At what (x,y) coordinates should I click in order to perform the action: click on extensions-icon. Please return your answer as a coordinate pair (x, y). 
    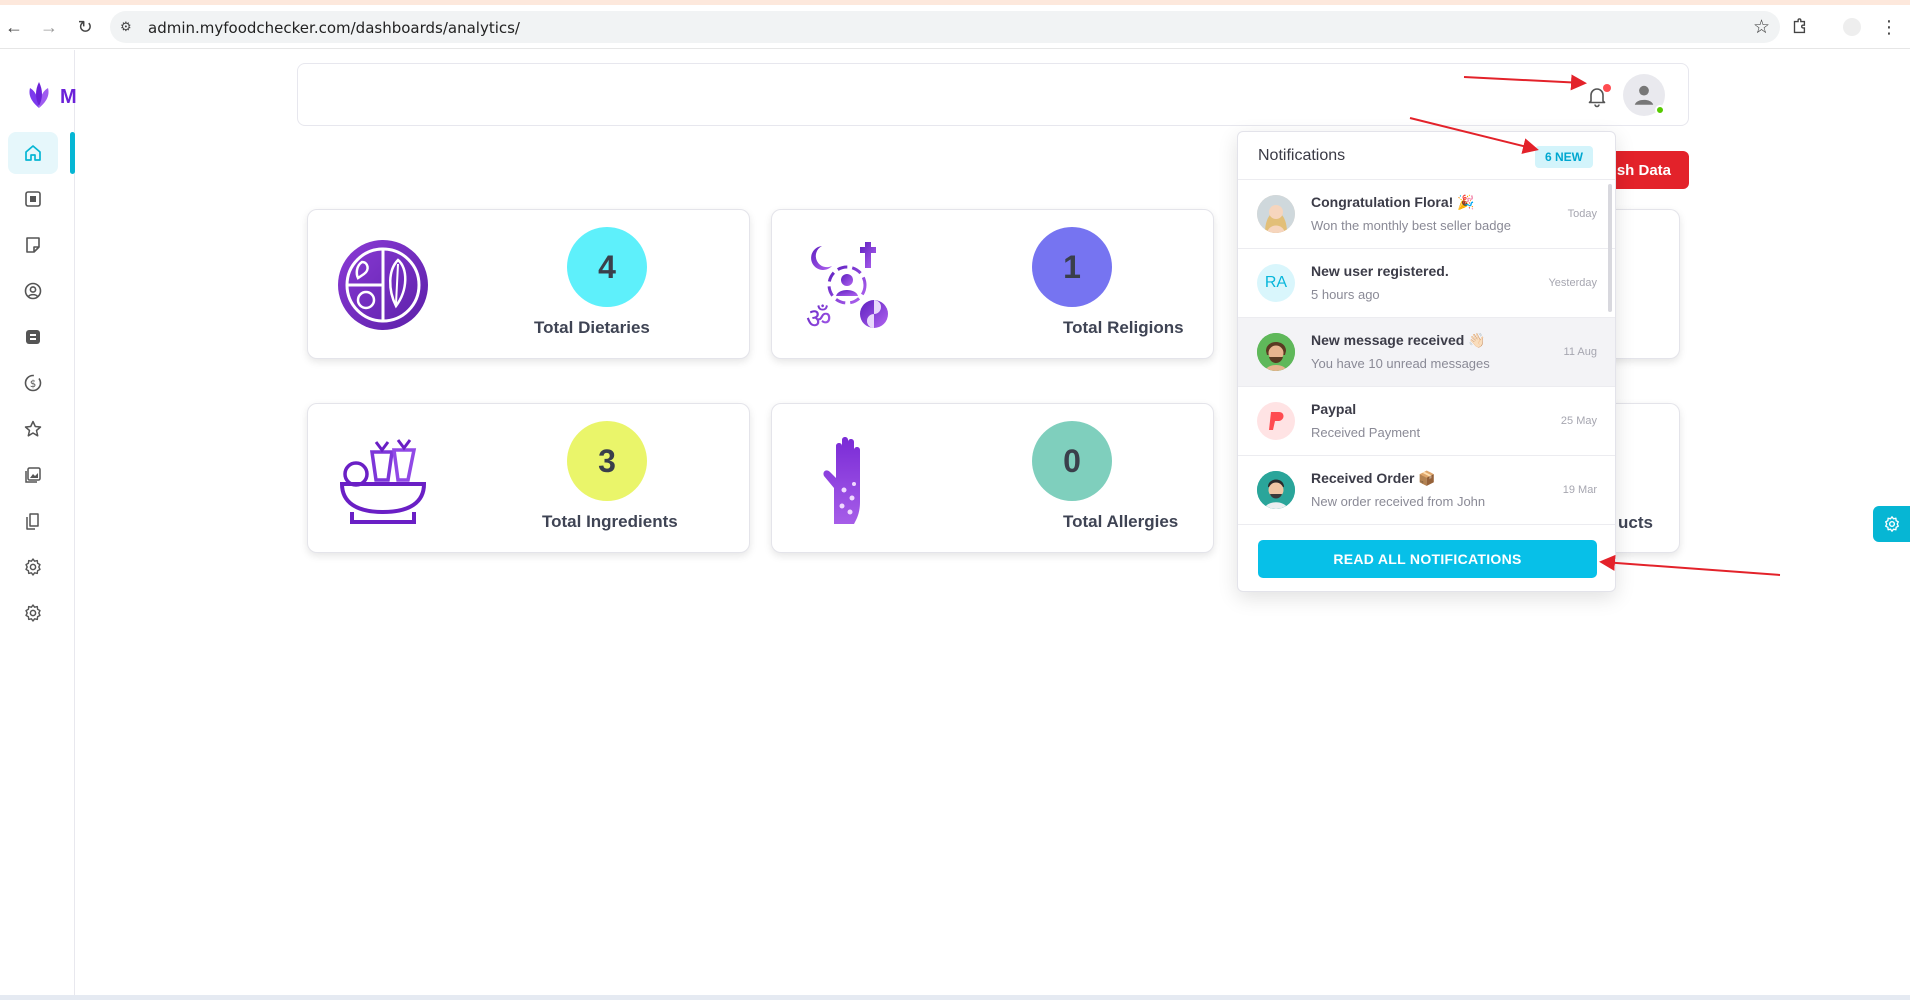
    Looking at the image, I should click on (1799, 27).